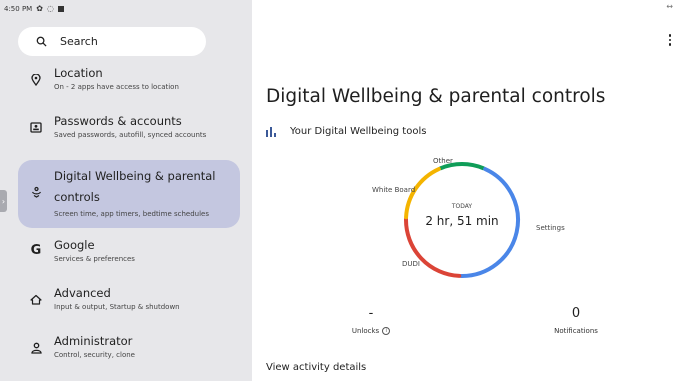 This screenshot has width=681, height=381. What do you see at coordinates (576, 331) in the screenshot?
I see `notifications-label: Notifications` at bounding box center [576, 331].